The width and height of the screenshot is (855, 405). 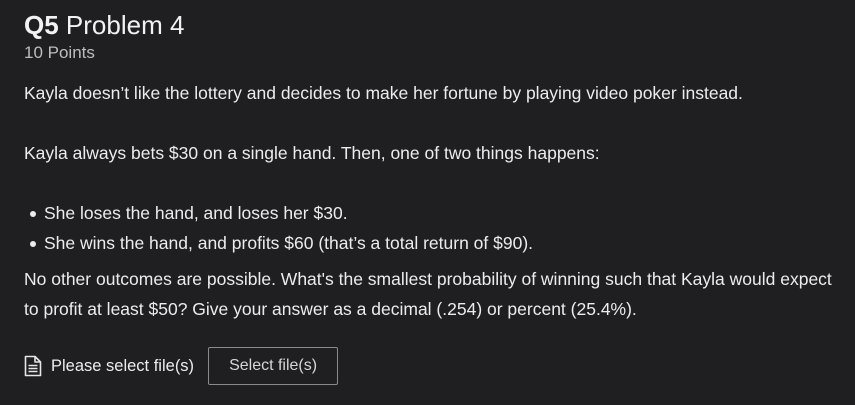 What do you see at coordinates (59, 52) in the screenshot?
I see `question-points: 10 Points` at bounding box center [59, 52].